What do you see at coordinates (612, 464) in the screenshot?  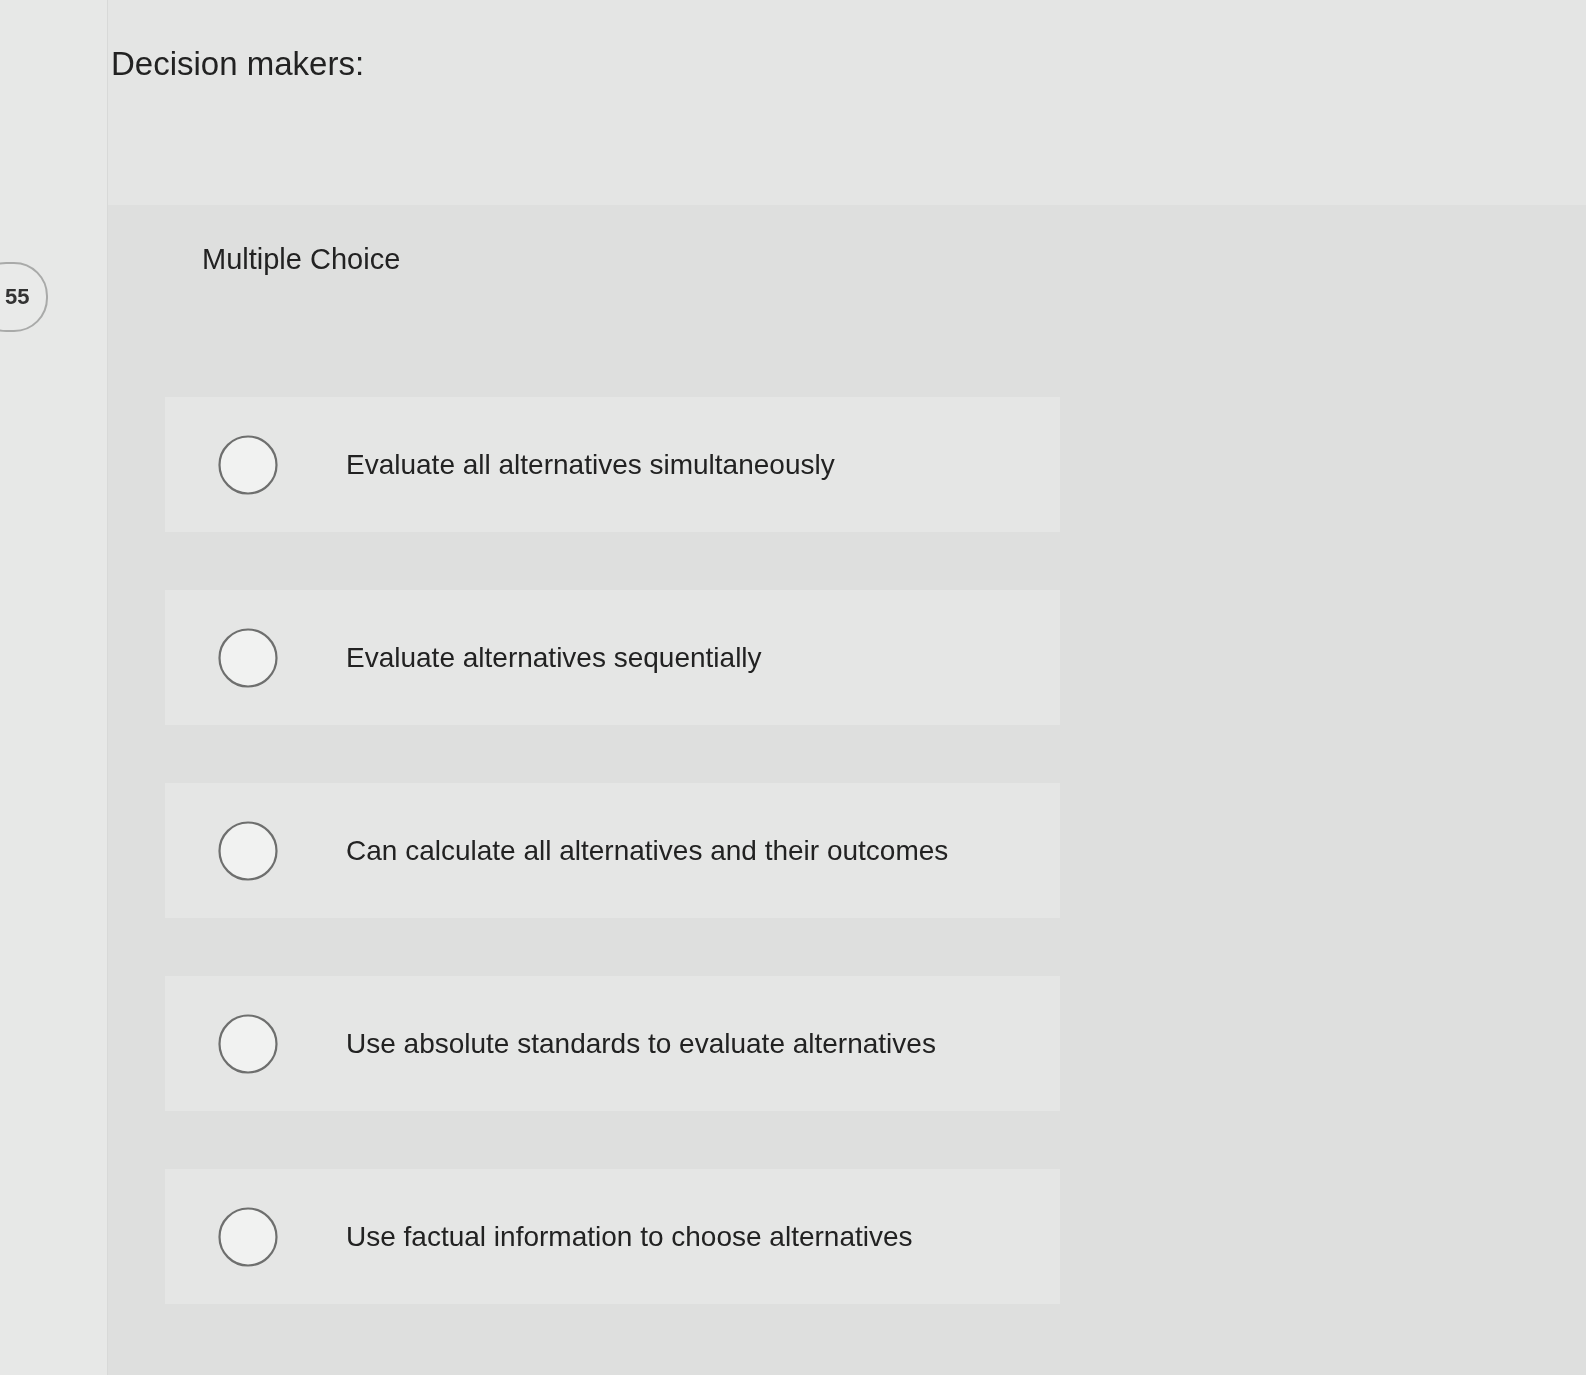 I see `answer-option: Evaluate all alternatives simultaneously` at bounding box center [612, 464].